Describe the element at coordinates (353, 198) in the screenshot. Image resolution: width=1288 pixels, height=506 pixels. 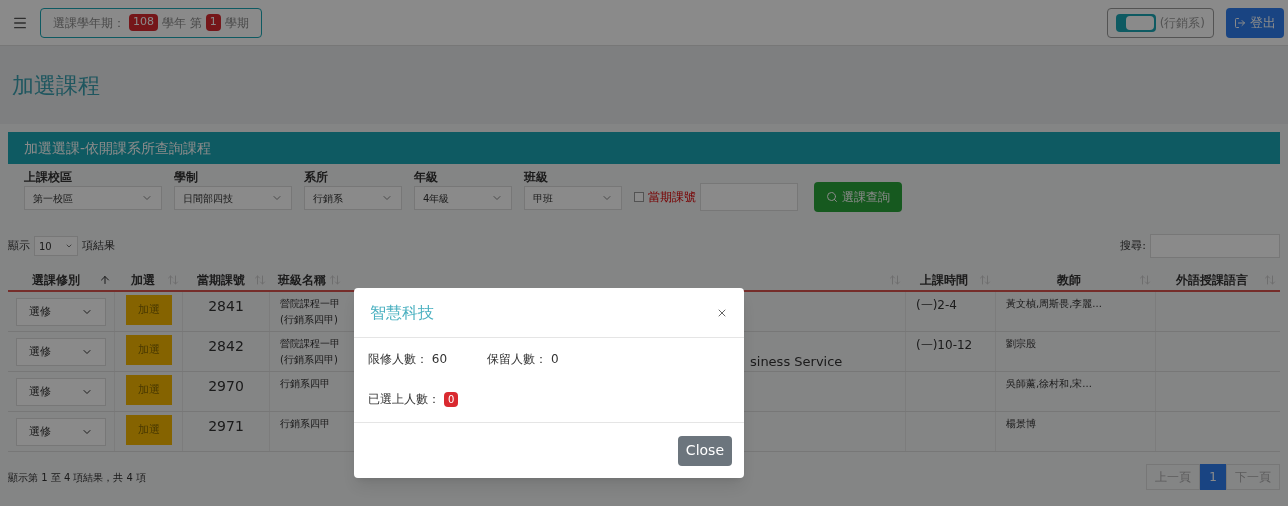
I see `filter-select: 行銷系` at that location.